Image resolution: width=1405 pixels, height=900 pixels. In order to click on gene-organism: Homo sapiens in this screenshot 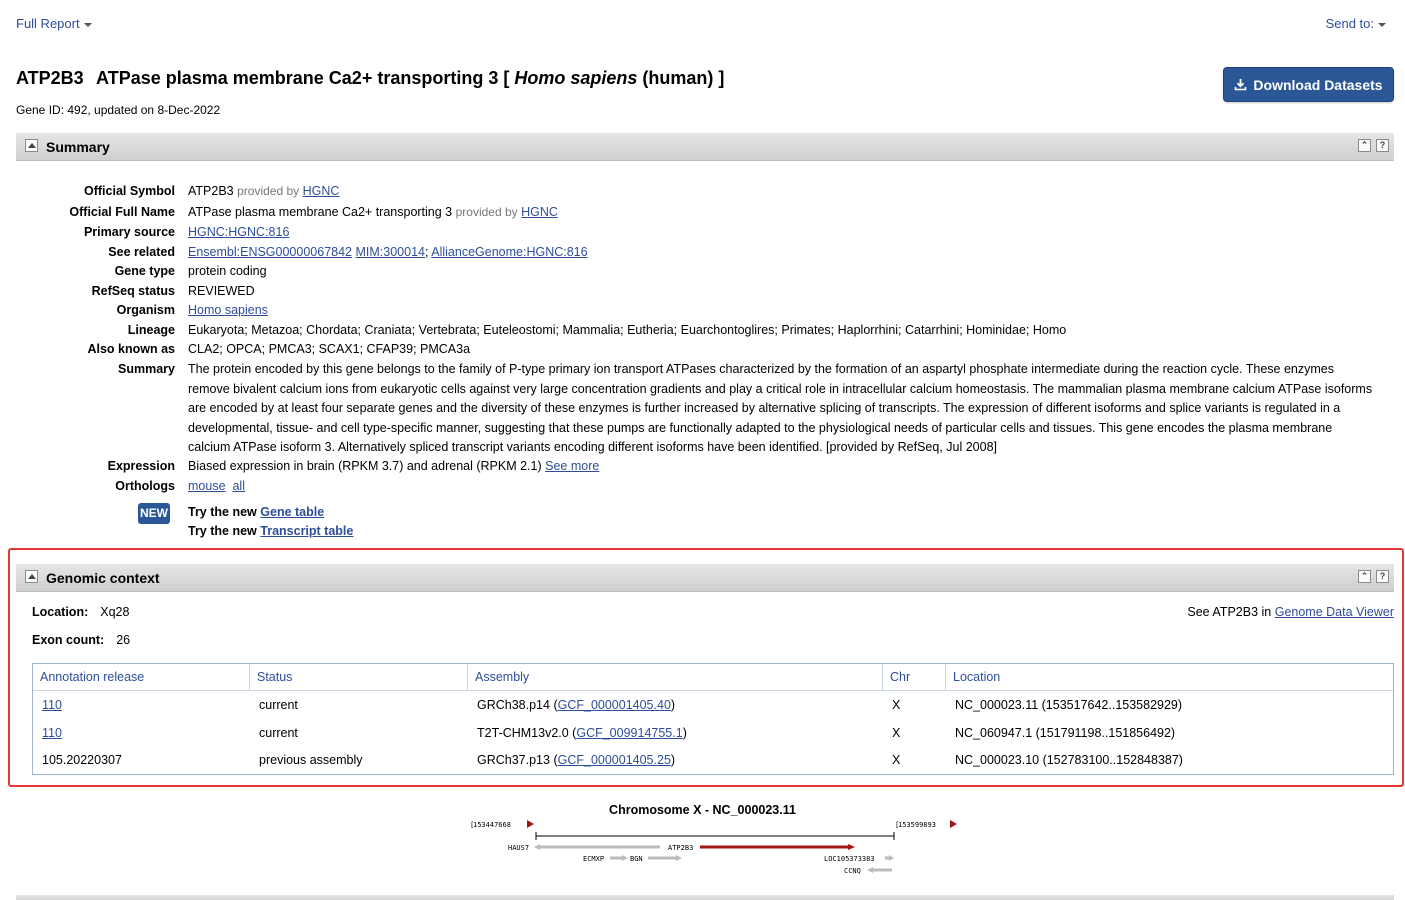, I will do `click(576, 78)`.